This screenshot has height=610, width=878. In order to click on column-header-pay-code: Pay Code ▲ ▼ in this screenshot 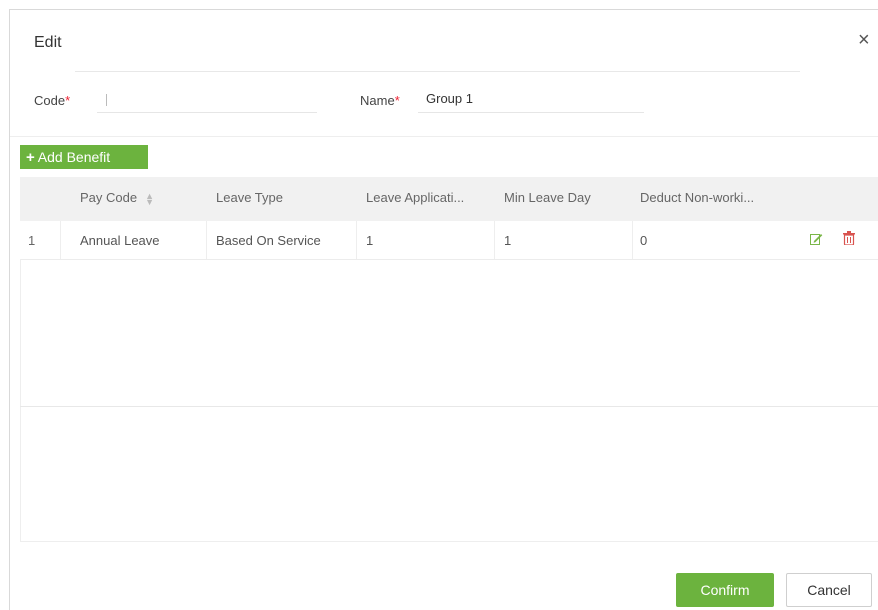, I will do `click(117, 198)`.